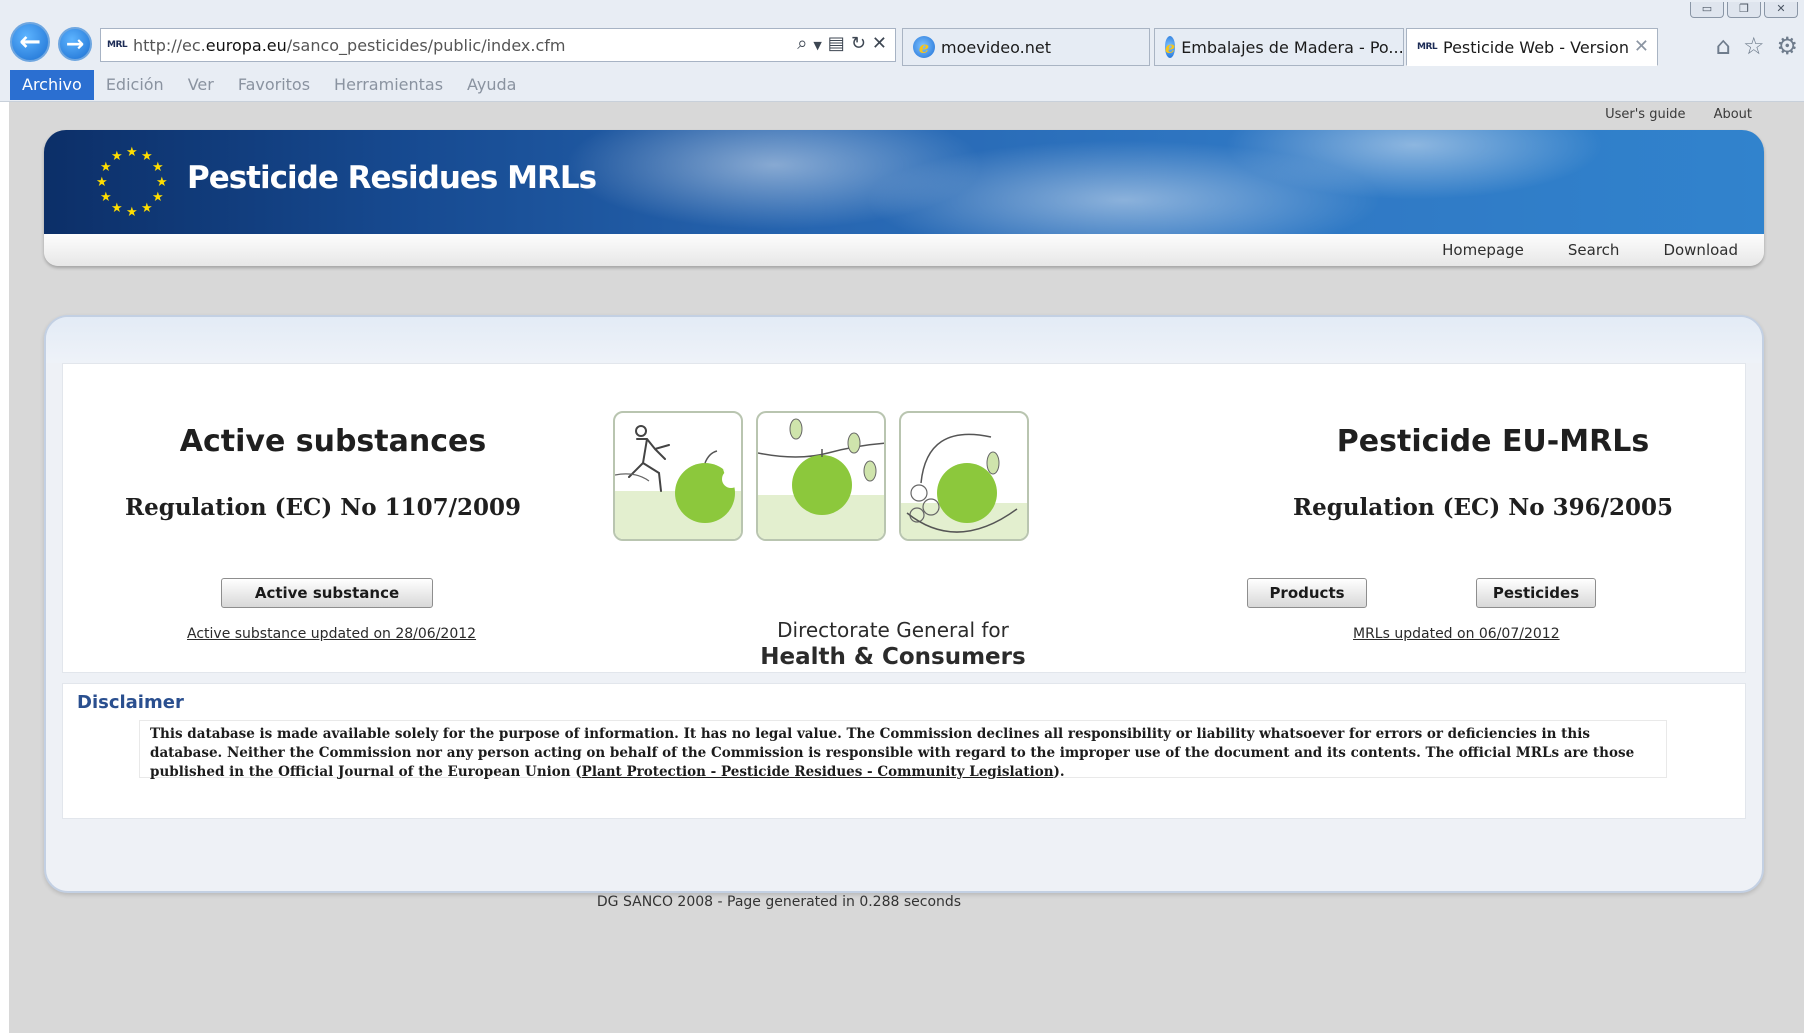 The image size is (1804, 1033). Describe the element at coordinates (388, 85) in the screenshot. I see `menu-herramientas: Herramientas` at that location.